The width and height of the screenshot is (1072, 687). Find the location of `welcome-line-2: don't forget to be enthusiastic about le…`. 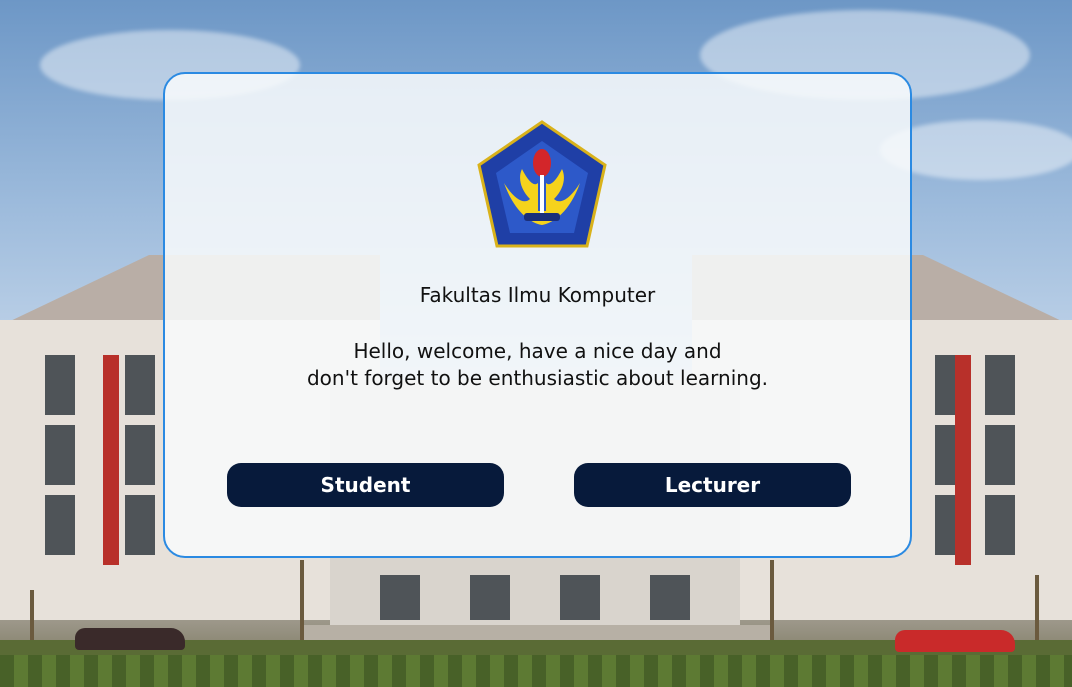

welcome-line-2: don't forget to be enthusiastic about le… is located at coordinates (537, 378).